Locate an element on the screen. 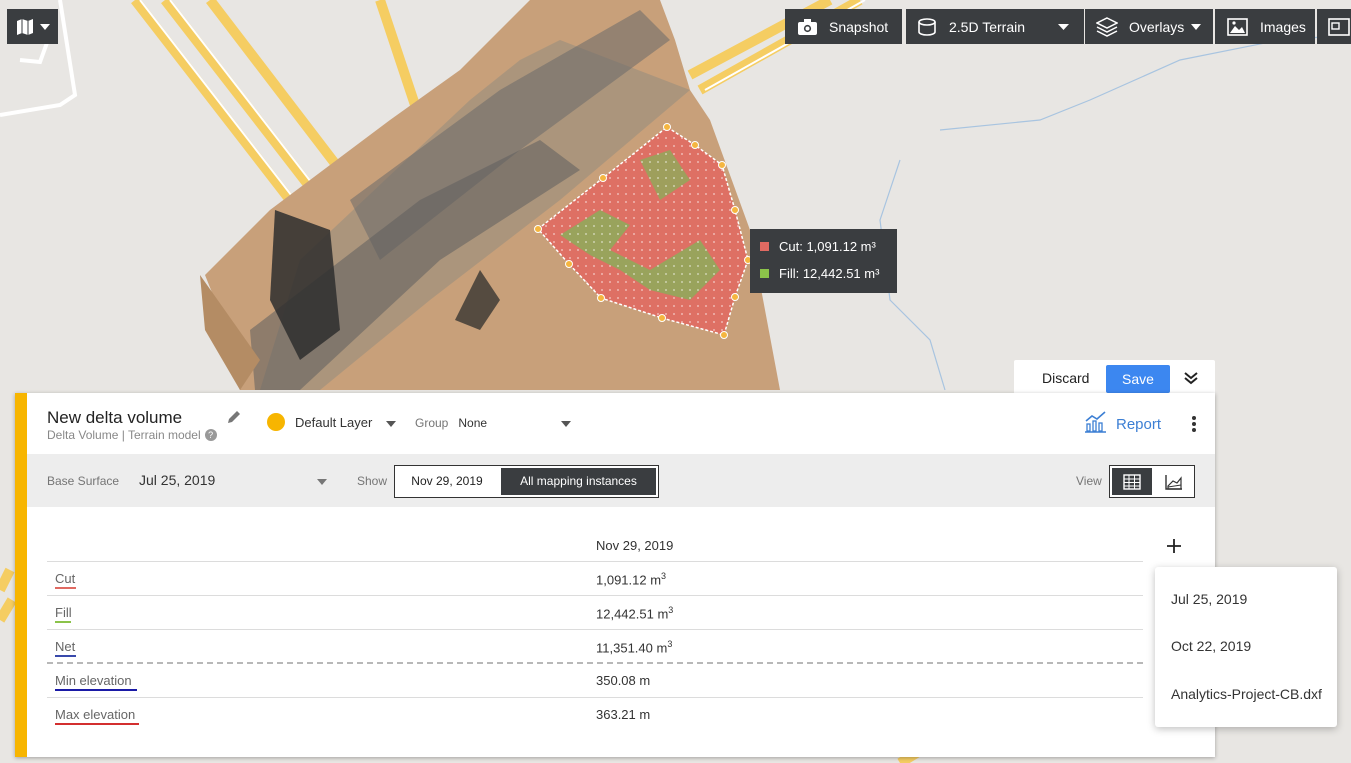 This screenshot has width=1351, height=763. fill-row-value: 12,442.51 m3 is located at coordinates (634, 613).